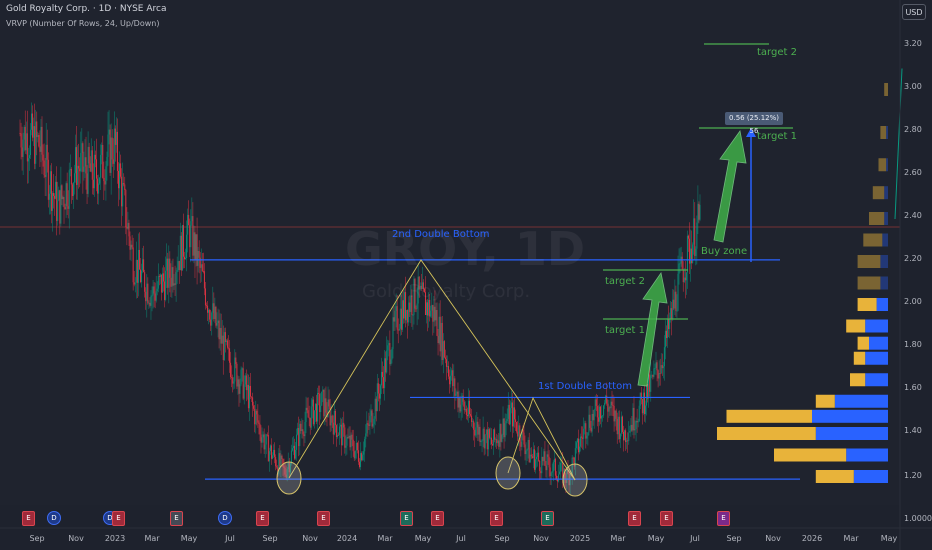  Describe the element at coordinates (86, 9) in the screenshot. I see `symbol-title: Gold Royalty Corp. · 1D · NYSE Arca` at that location.